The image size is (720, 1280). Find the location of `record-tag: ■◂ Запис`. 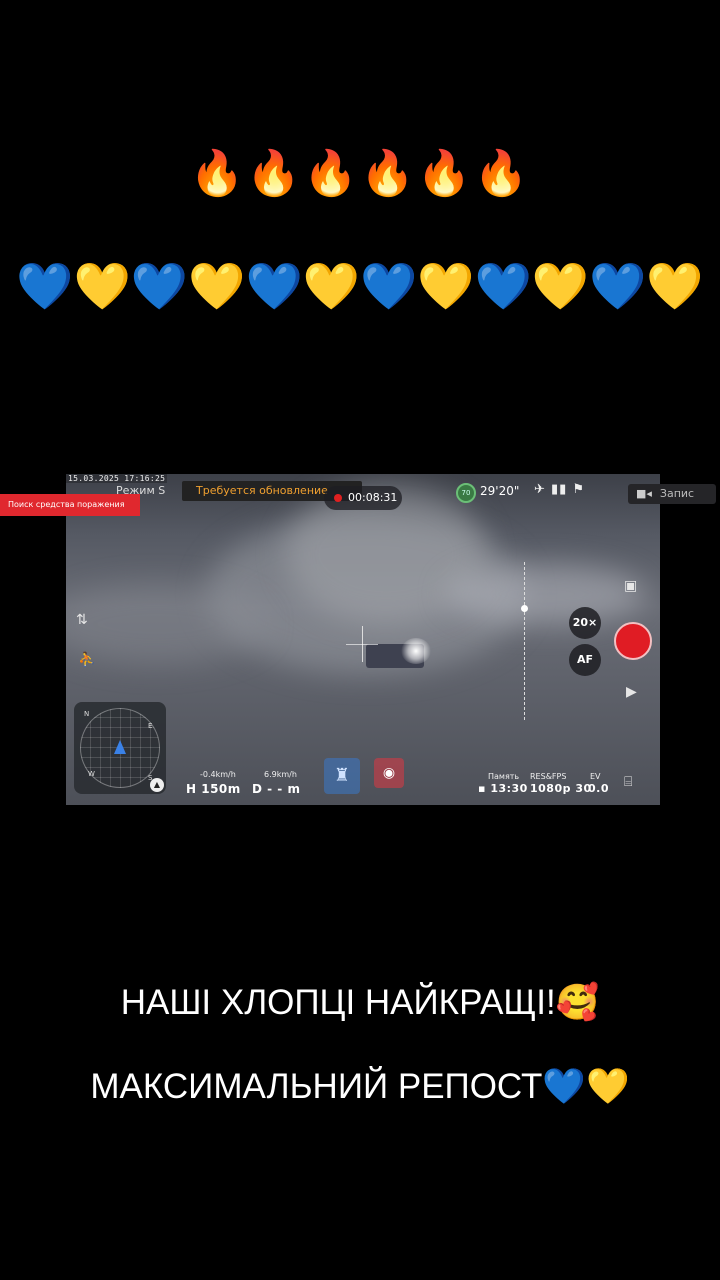

record-tag: ■◂ Запис is located at coordinates (672, 494).